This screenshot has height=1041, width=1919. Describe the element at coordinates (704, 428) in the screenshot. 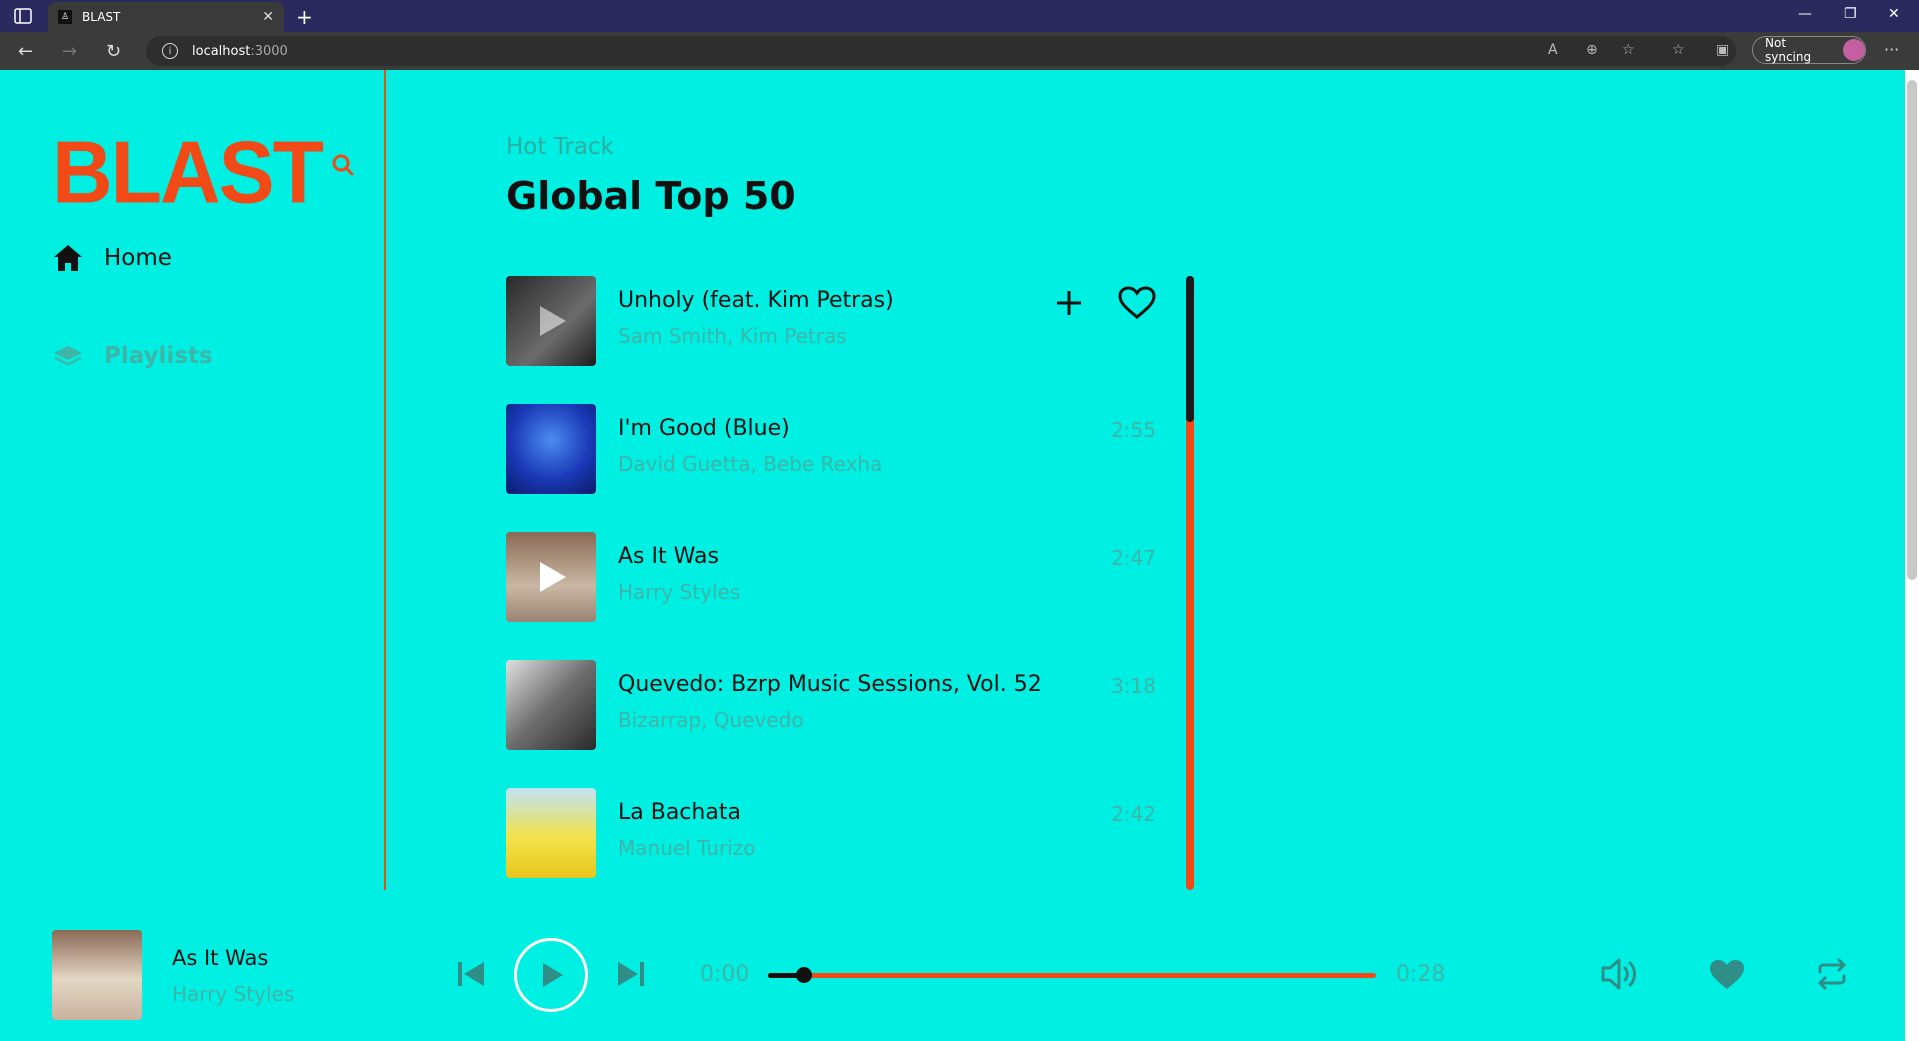

I see `track-title: I'm Good (Blue)` at that location.